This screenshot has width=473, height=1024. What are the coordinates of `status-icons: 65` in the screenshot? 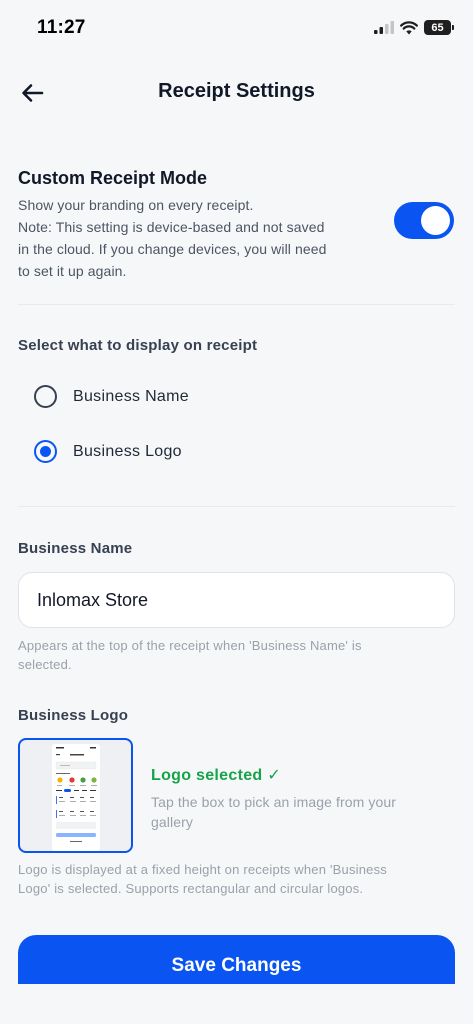 It's located at (414, 27).